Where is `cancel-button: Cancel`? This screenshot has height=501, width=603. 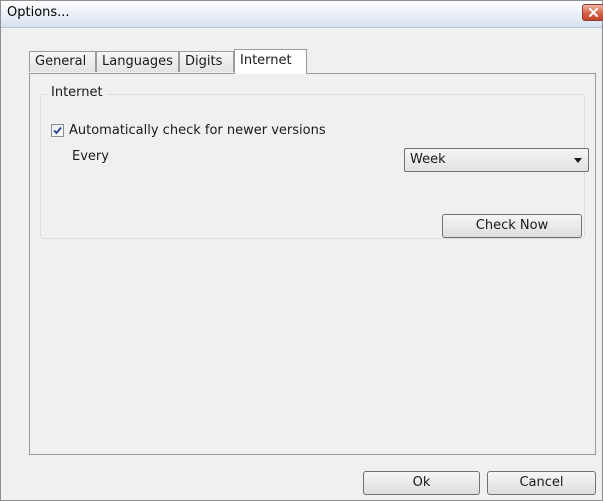 cancel-button: Cancel is located at coordinates (541, 483).